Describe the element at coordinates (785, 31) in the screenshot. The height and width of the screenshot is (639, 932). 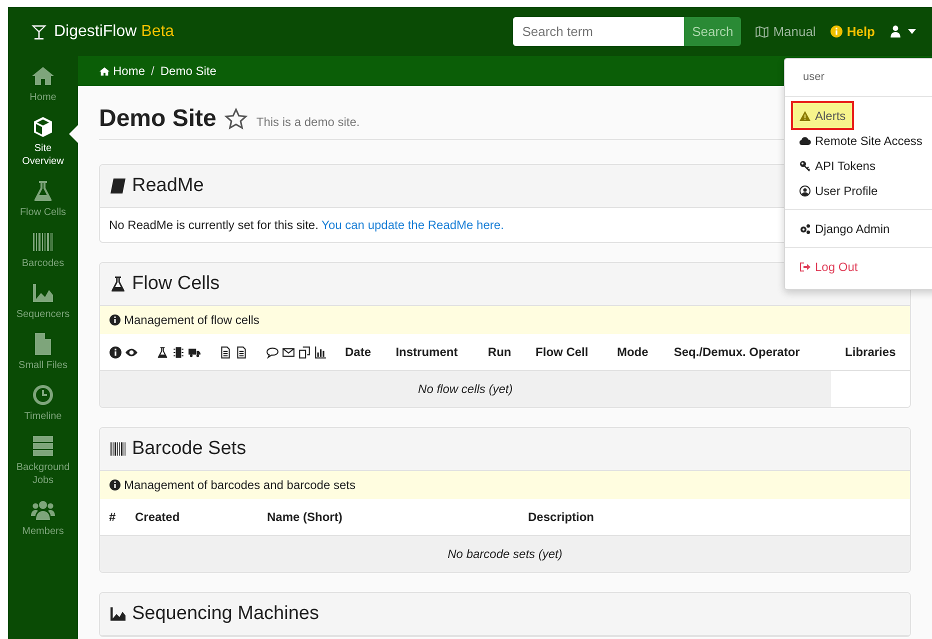
I see `manual-link: Manual` at that location.